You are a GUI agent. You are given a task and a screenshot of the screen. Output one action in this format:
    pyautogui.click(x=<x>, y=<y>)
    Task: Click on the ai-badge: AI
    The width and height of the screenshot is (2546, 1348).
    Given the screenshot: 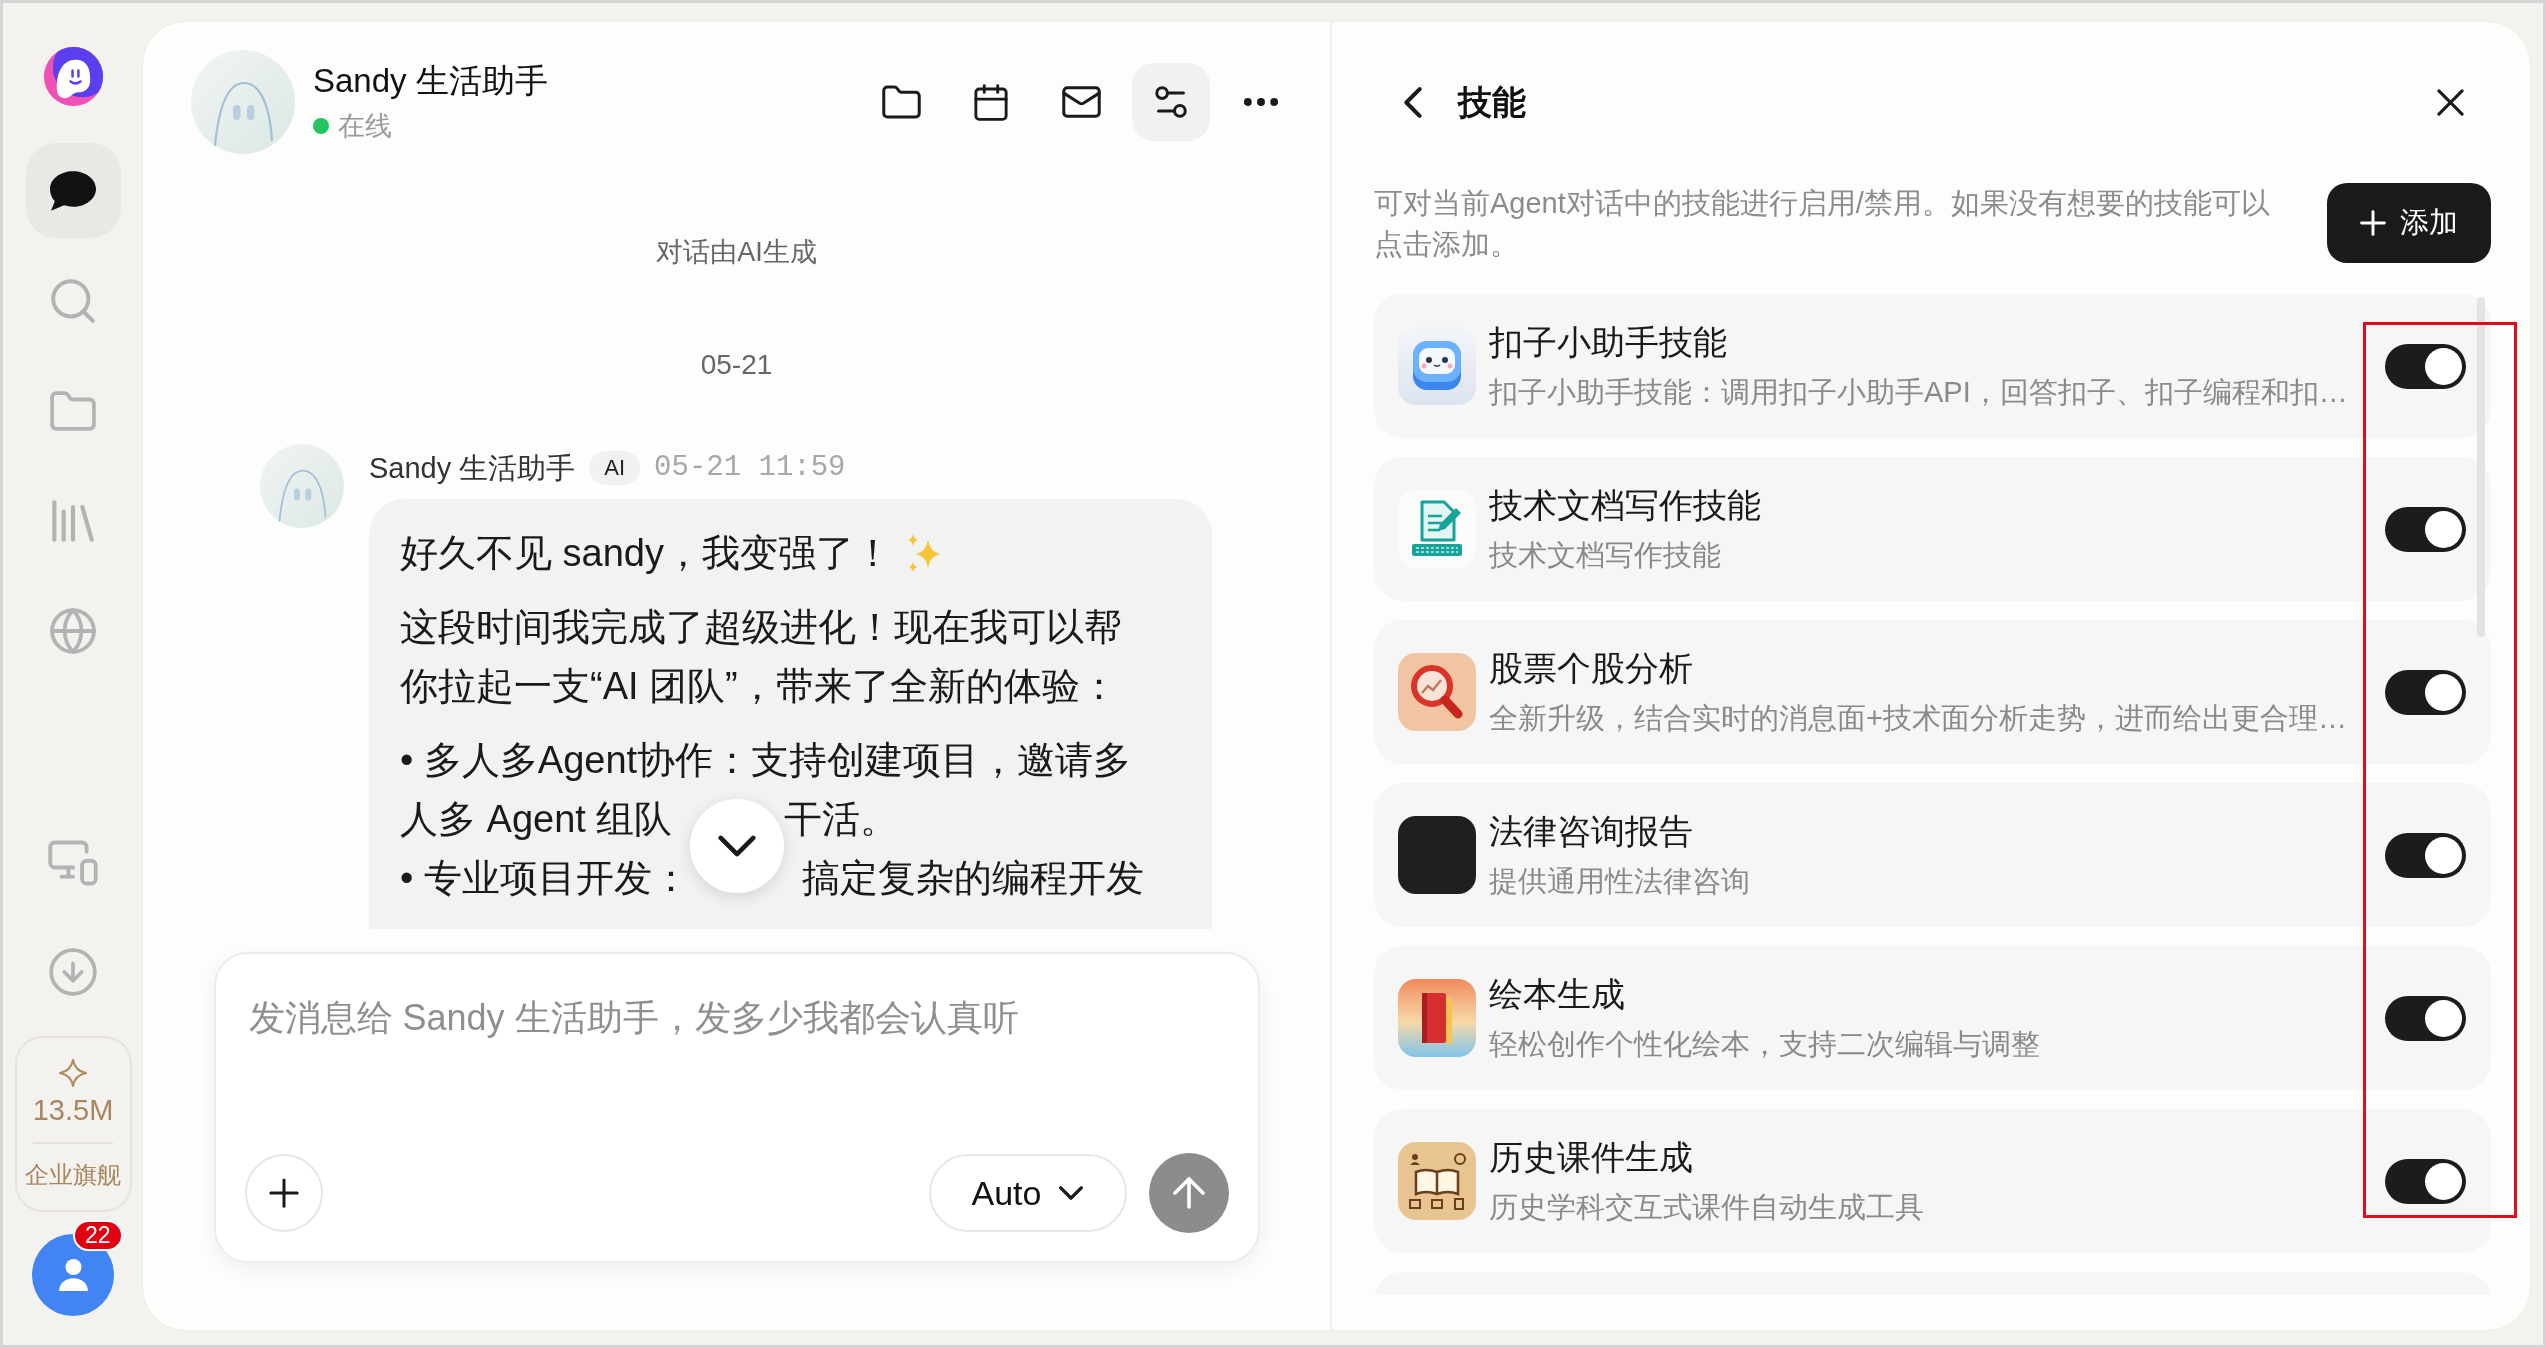 What is the action you would take?
    pyautogui.click(x=615, y=468)
    